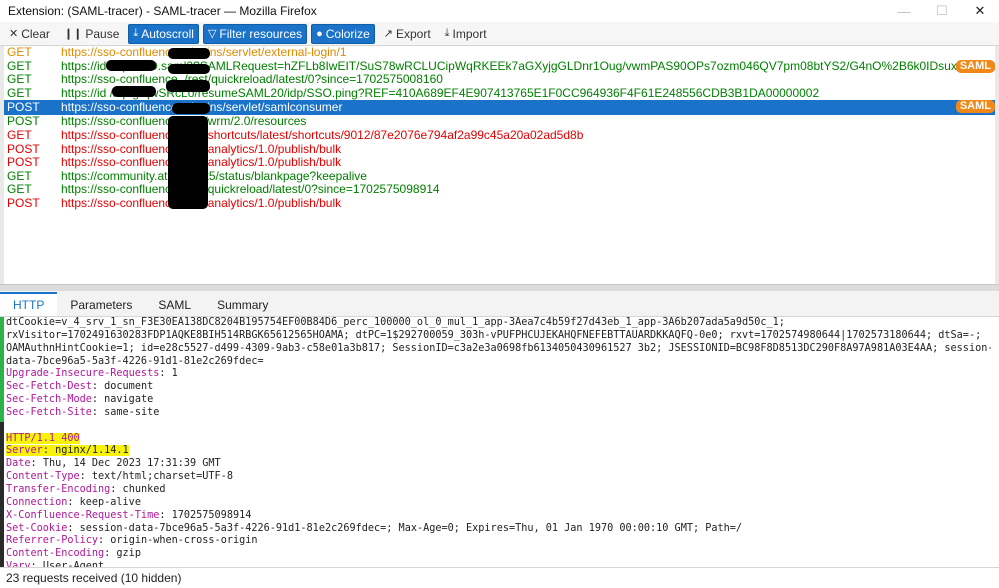  I want to click on header-name: Date, so click(18, 464).